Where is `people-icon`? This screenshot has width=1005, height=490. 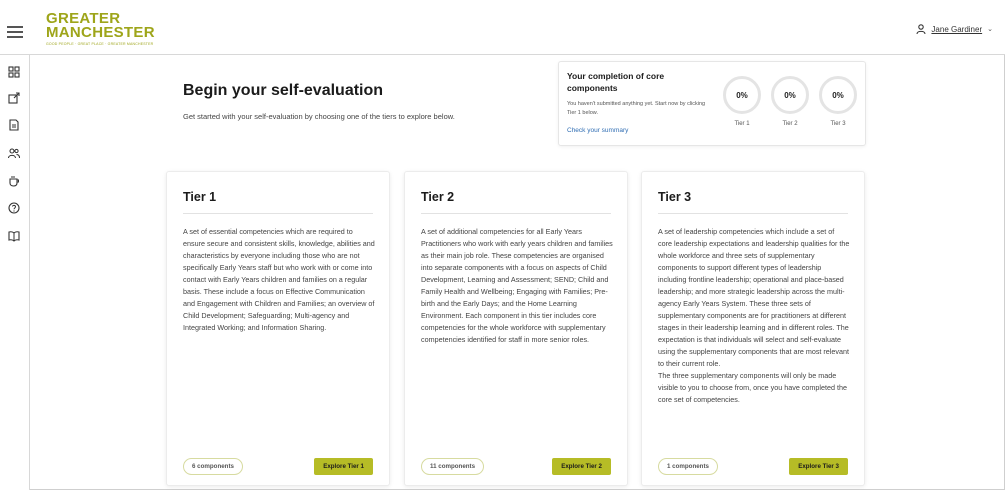 people-icon is located at coordinates (14, 153).